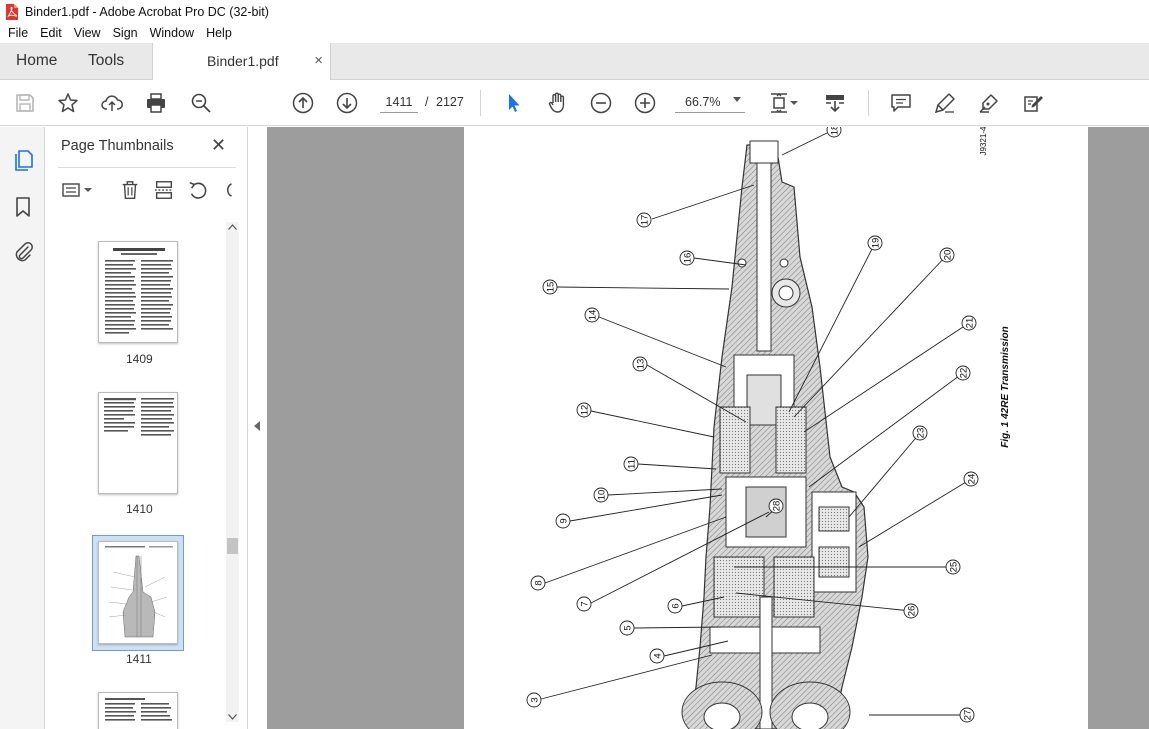  Describe the element at coordinates (592, 315) in the screenshot. I see `callout-14: 14` at that location.